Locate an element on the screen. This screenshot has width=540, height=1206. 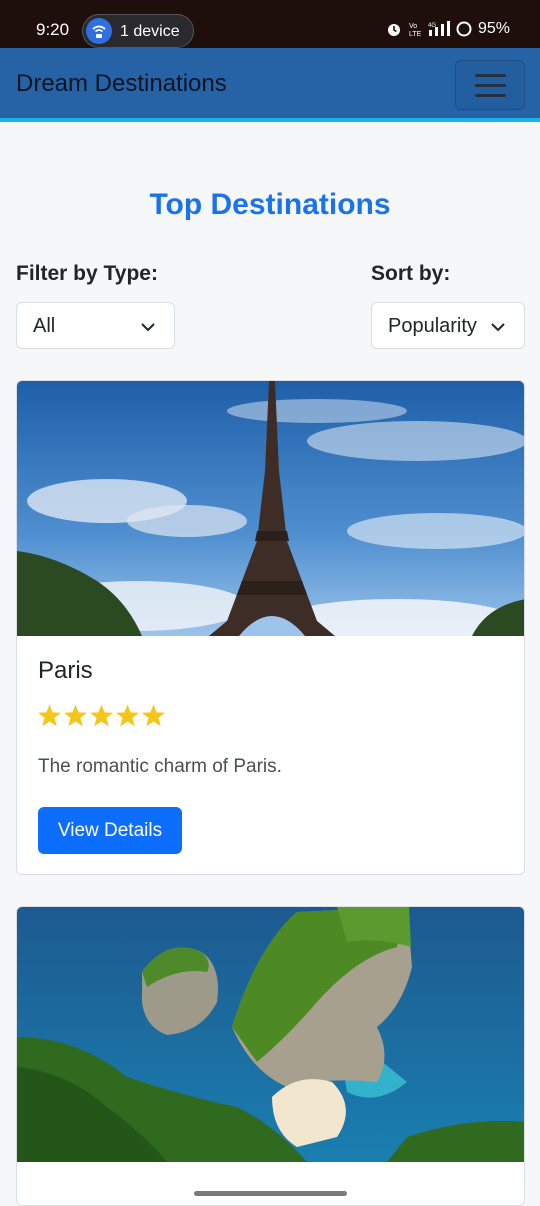
status-time: 9:20 is located at coordinates (53, 29).